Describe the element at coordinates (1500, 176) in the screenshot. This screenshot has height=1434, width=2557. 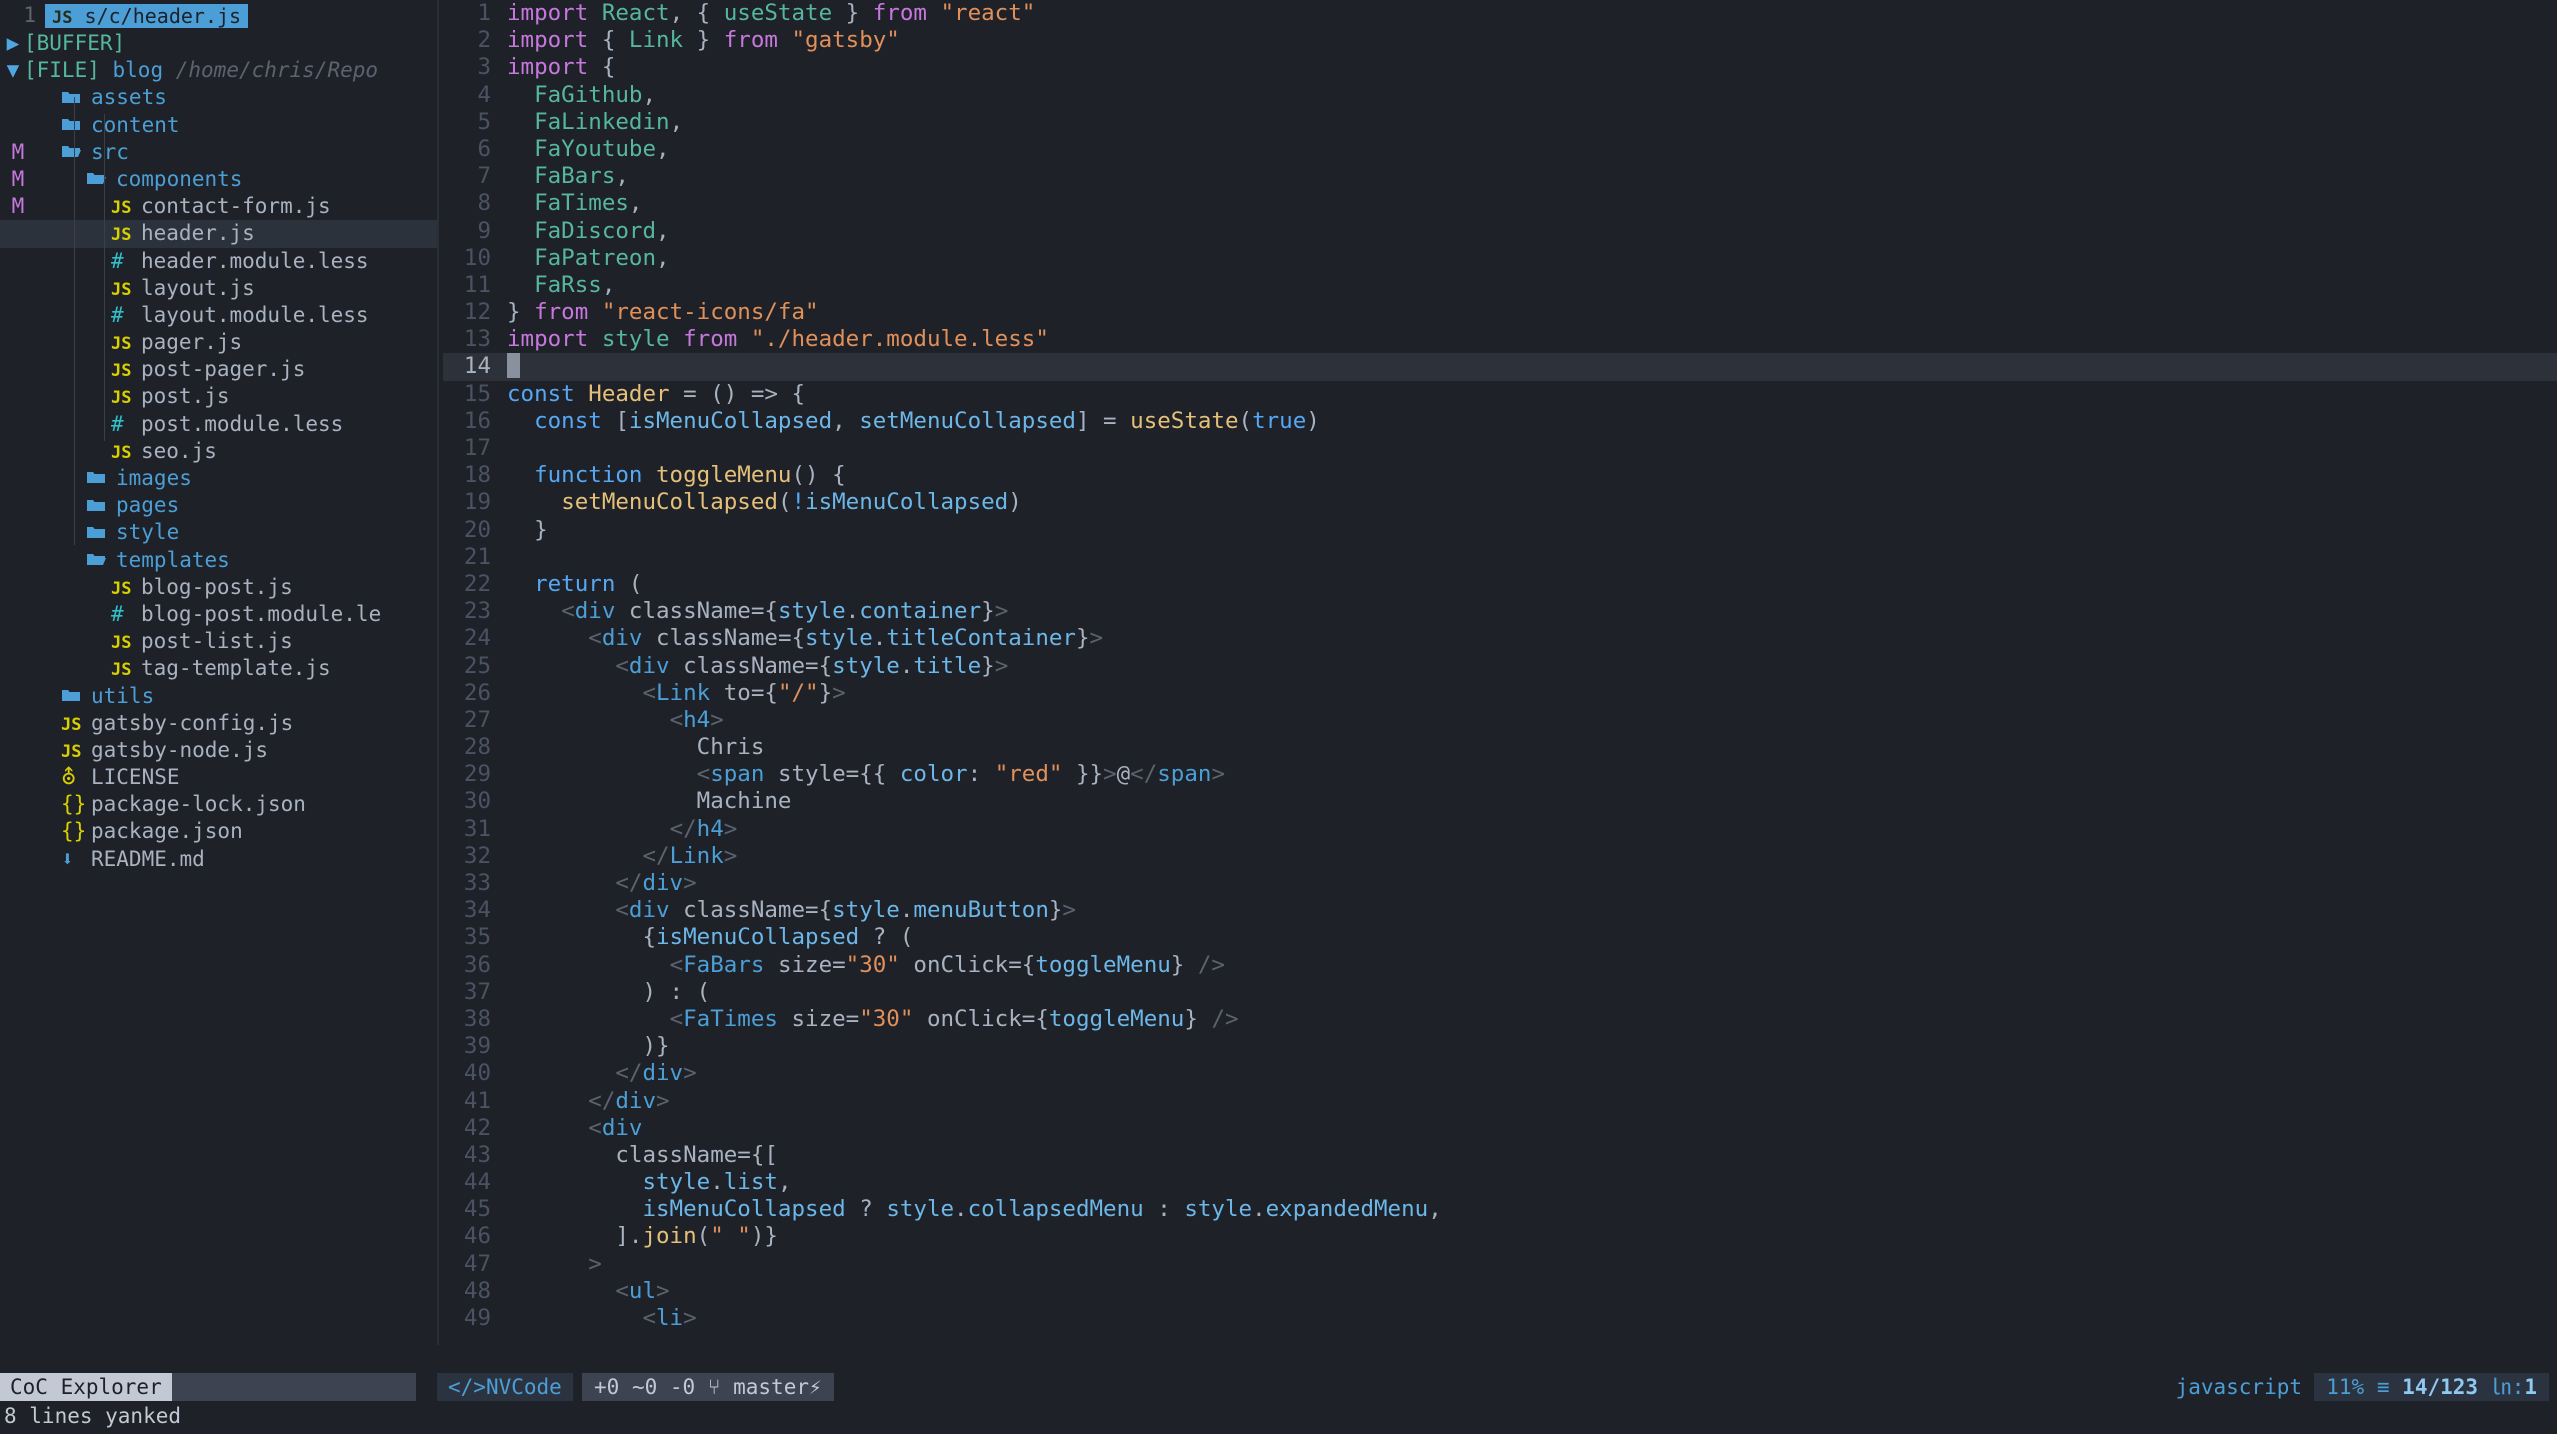
I see `code-line: 7 FaBars,` at that location.